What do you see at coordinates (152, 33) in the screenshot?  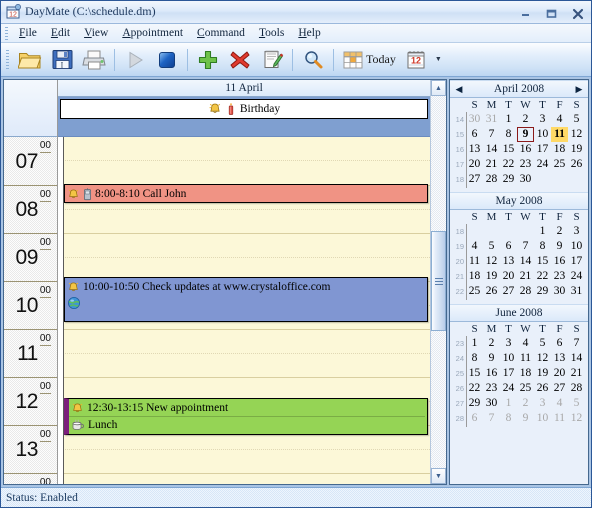 I see `menu-appointment: Appointment` at bounding box center [152, 33].